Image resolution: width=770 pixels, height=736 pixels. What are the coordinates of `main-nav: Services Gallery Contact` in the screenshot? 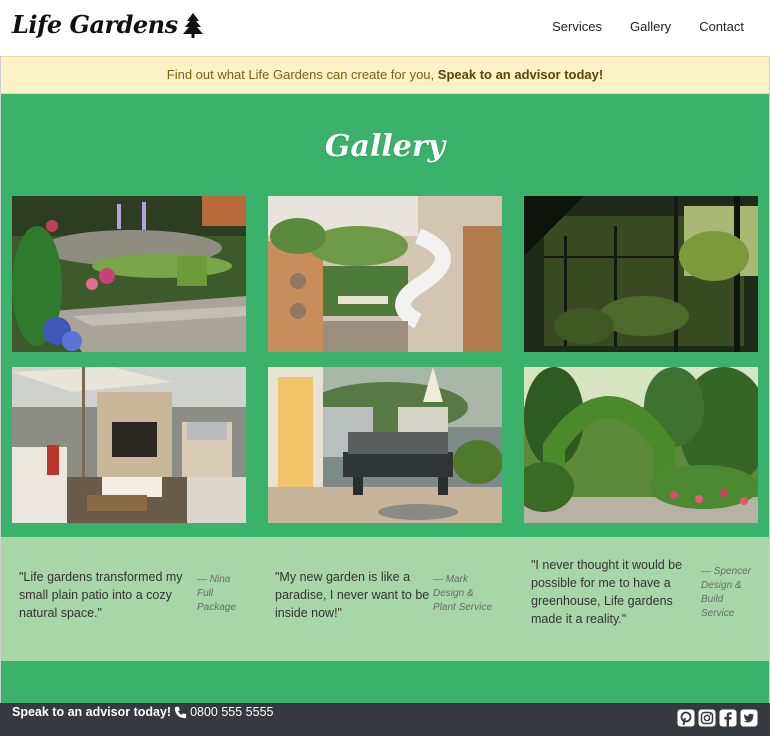 It's located at (648, 26).